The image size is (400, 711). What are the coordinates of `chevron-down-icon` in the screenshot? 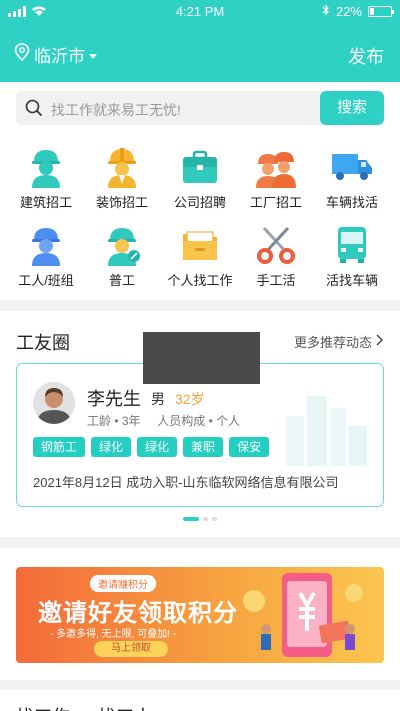 It's located at (93, 55).